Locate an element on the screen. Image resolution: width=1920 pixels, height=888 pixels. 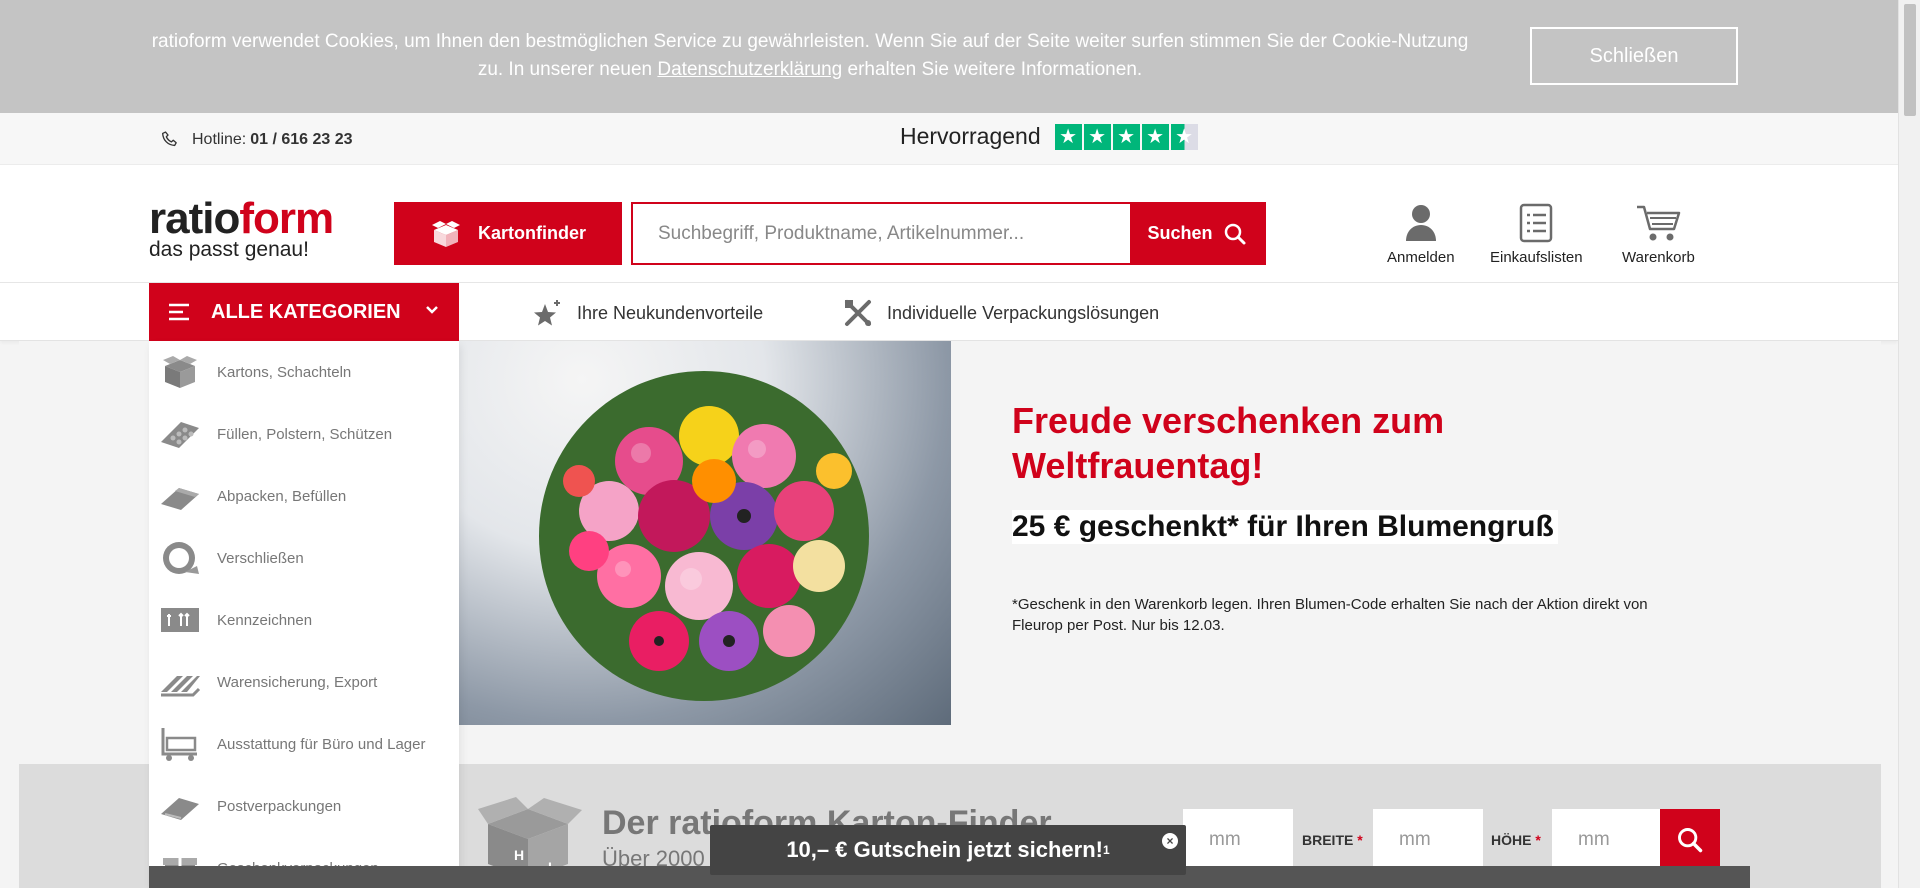
category-item-abpacken: Abpacken, Befüllen is located at coordinates (304, 496).